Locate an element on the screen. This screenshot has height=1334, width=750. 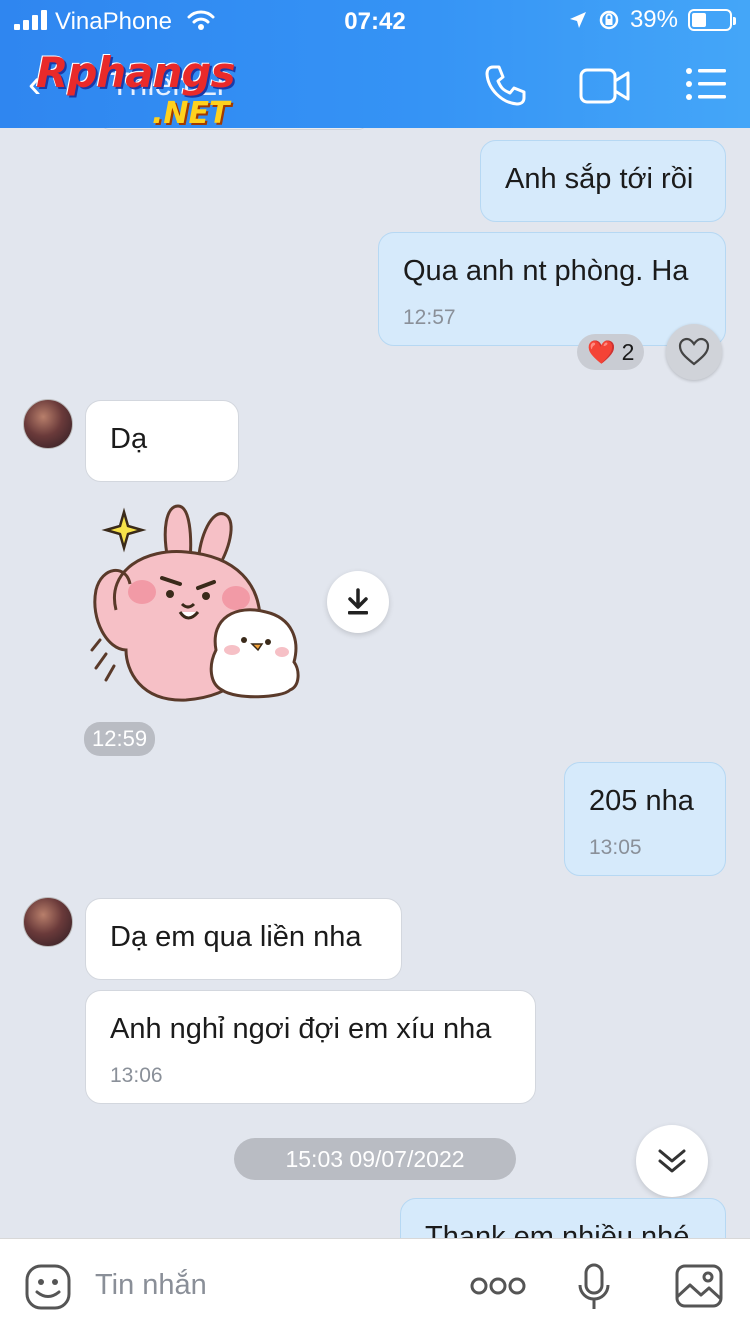
message-text: Anh sắp tới rồi is located at coordinates (599, 179).